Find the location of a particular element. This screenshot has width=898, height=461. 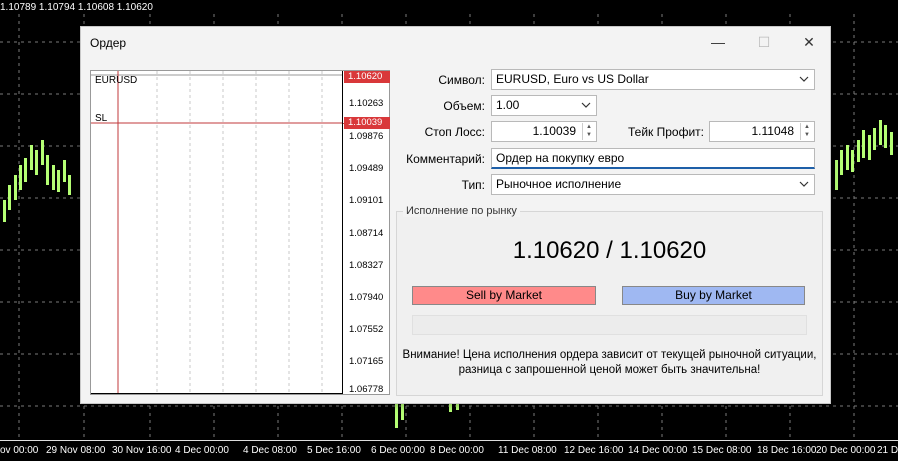

time-label: 20 Dec 00:00 is located at coordinates (846, 450).